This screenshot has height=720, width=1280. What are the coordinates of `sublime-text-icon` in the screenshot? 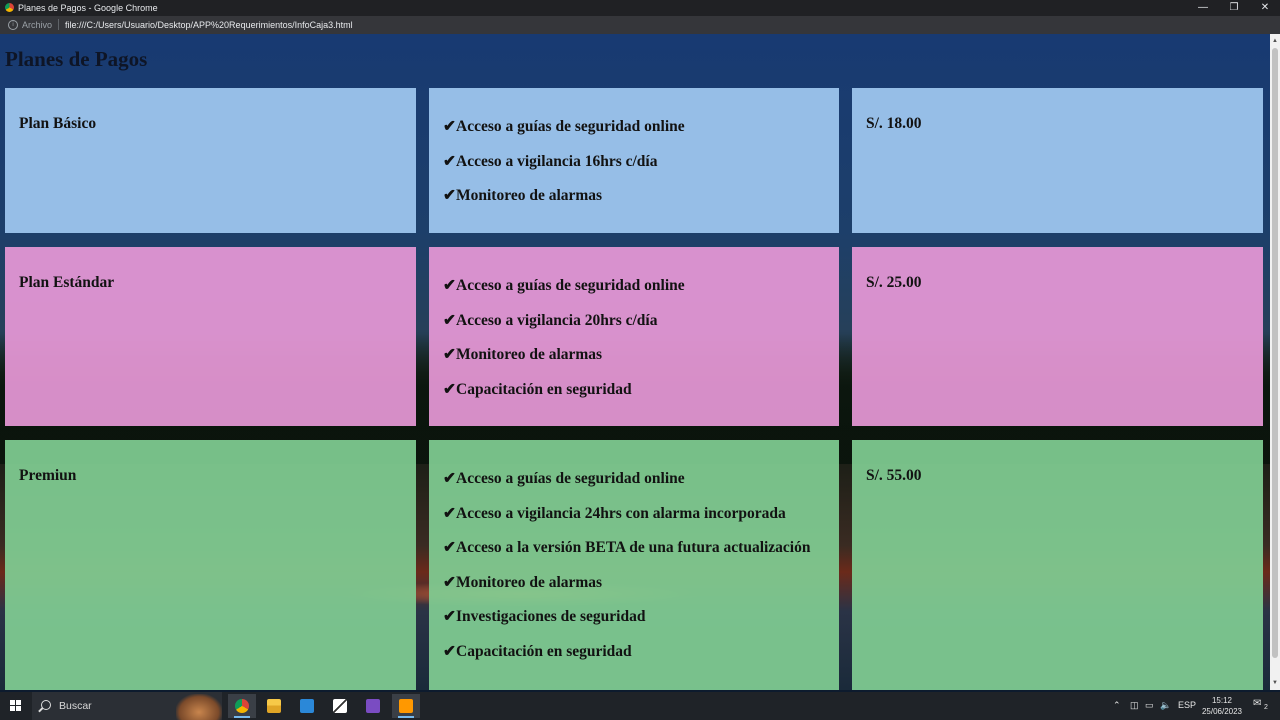 It's located at (406, 706).